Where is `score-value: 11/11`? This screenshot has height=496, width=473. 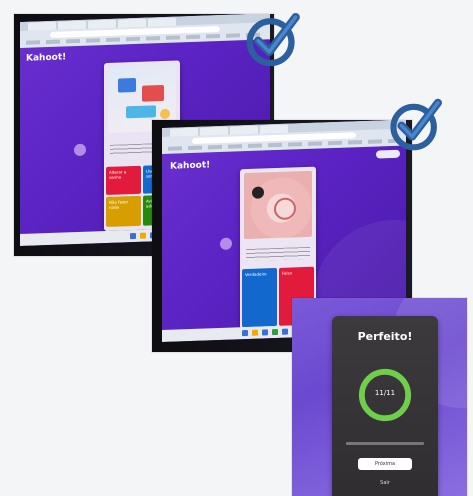
score-value: 11/11 is located at coordinates (385, 393).